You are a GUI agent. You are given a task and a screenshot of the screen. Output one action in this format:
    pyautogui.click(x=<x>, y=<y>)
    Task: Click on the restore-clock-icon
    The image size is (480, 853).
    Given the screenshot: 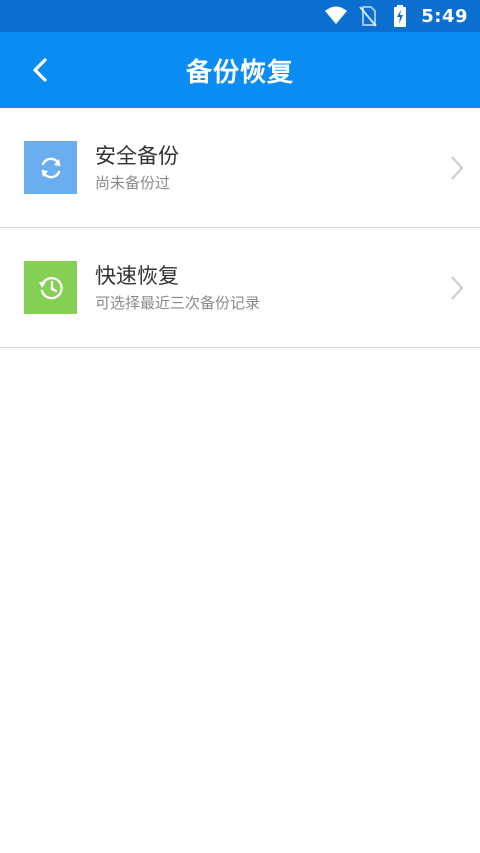 What is the action you would take?
    pyautogui.click(x=50, y=287)
    